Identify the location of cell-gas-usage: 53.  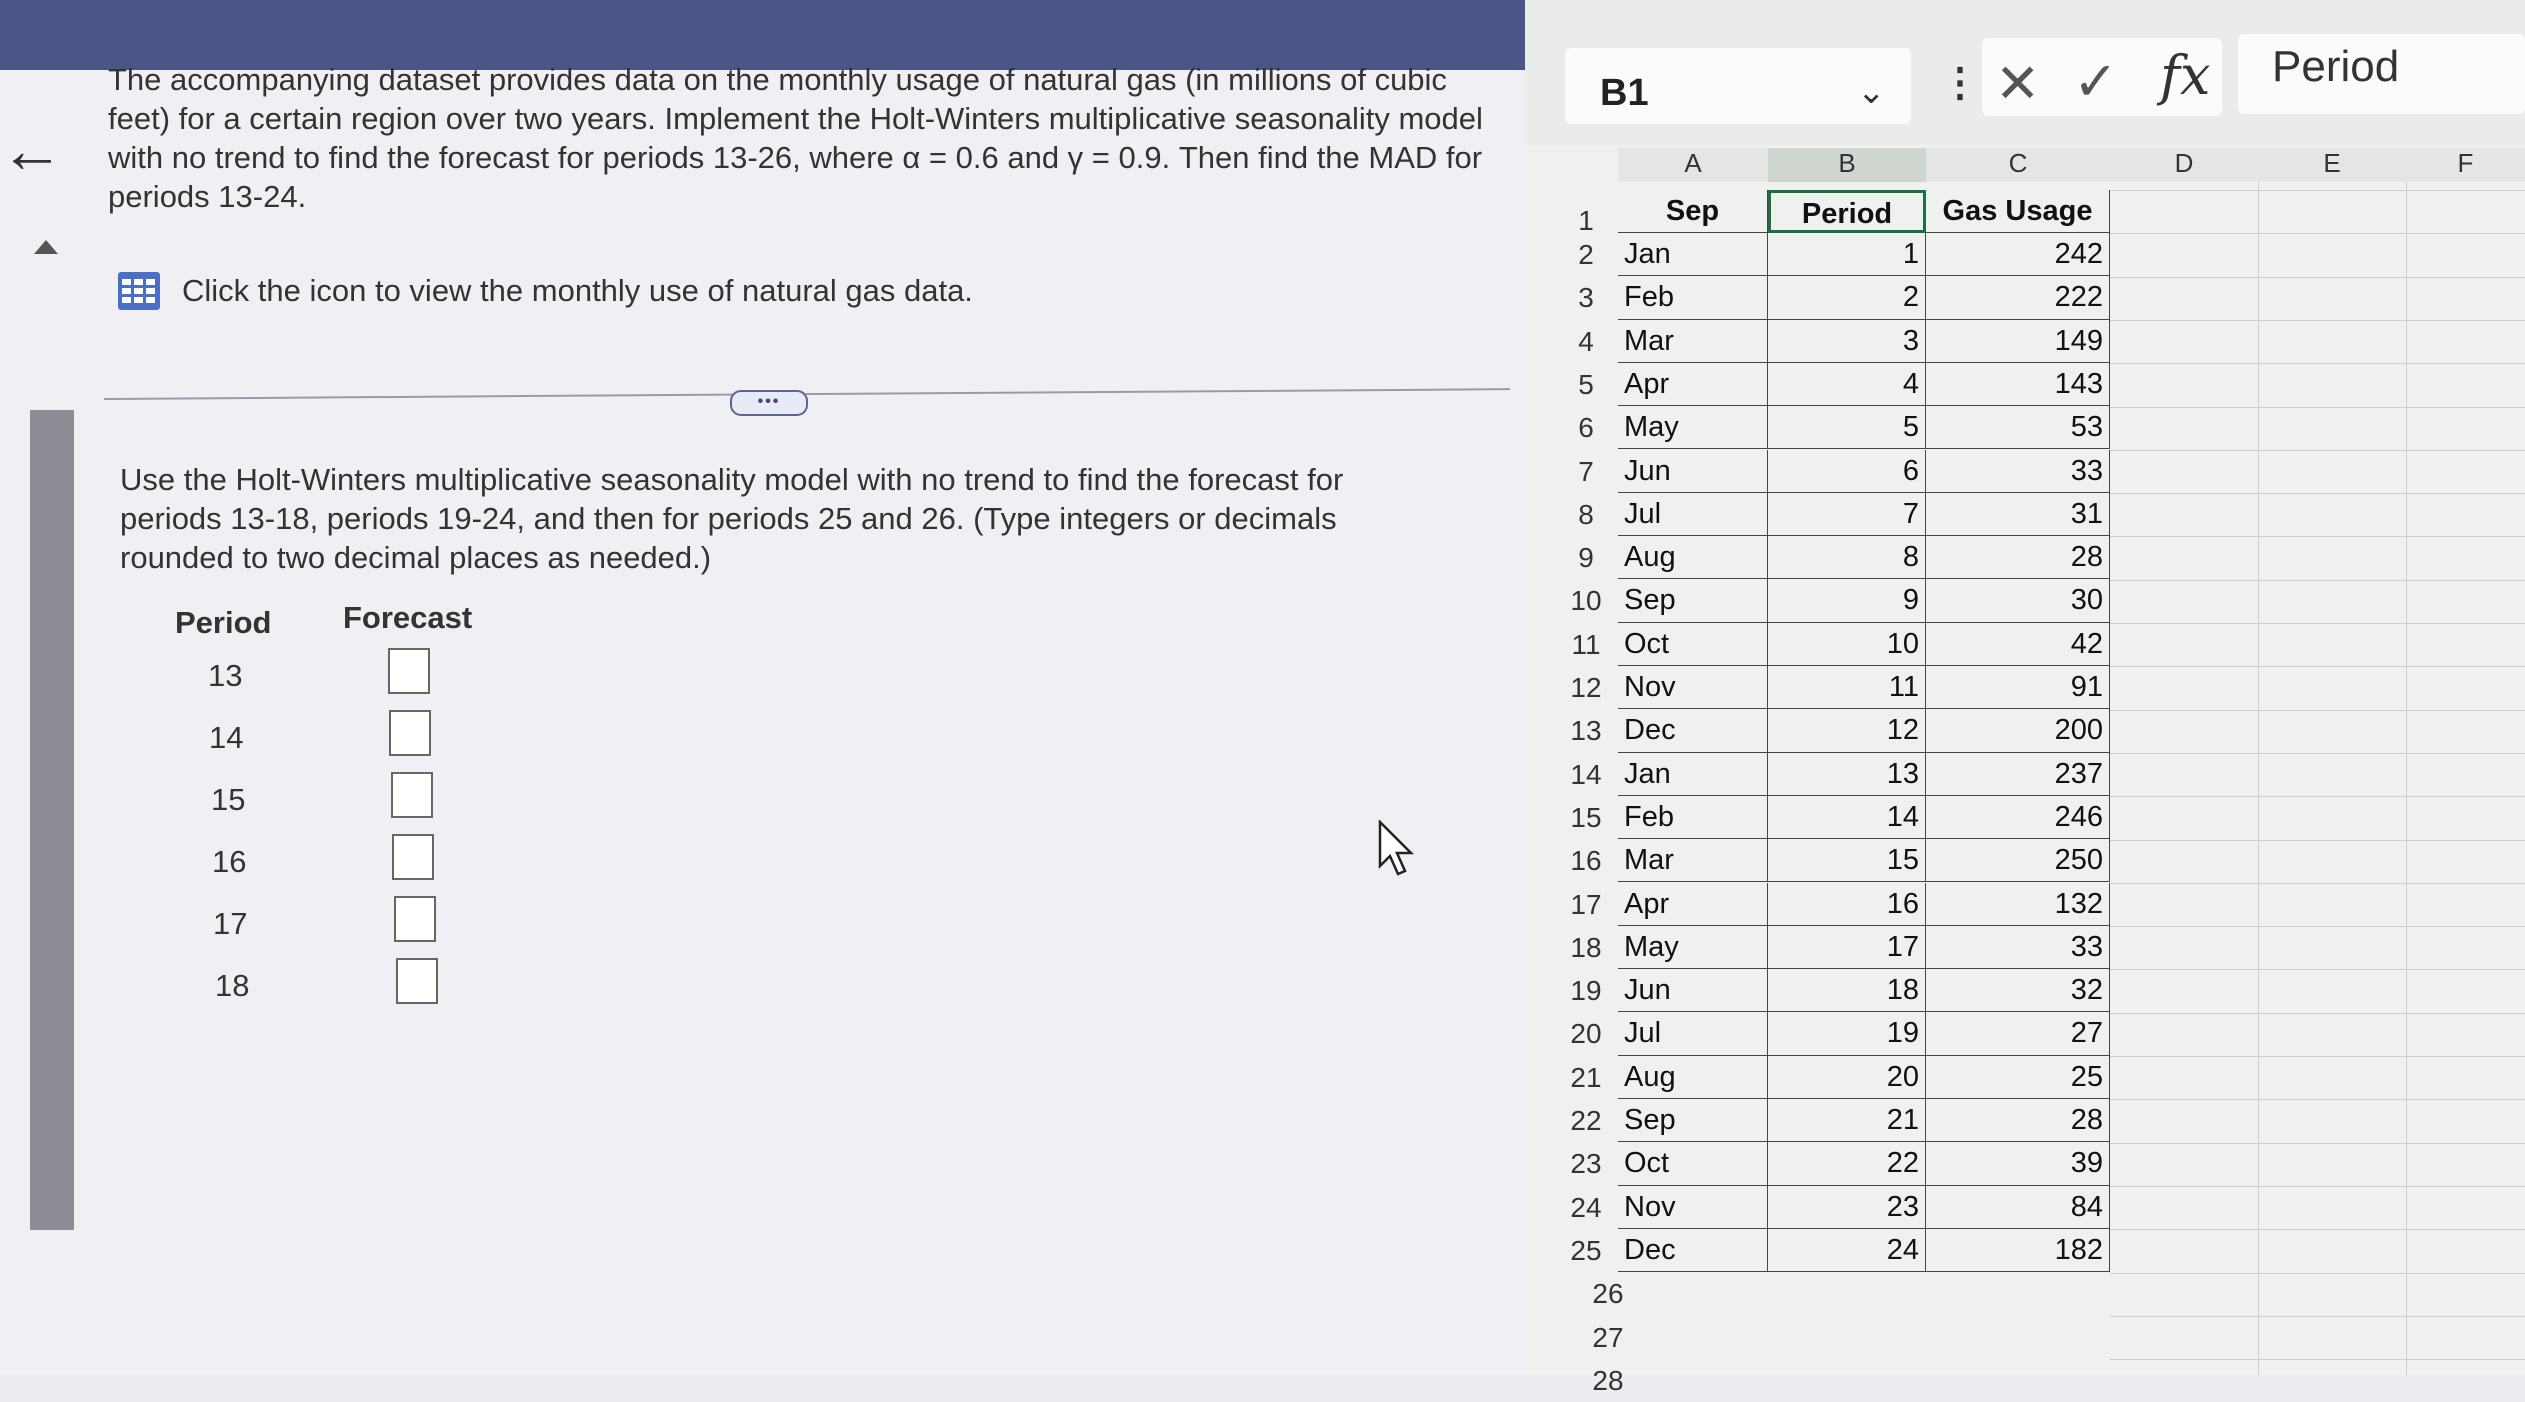
(2018, 428).